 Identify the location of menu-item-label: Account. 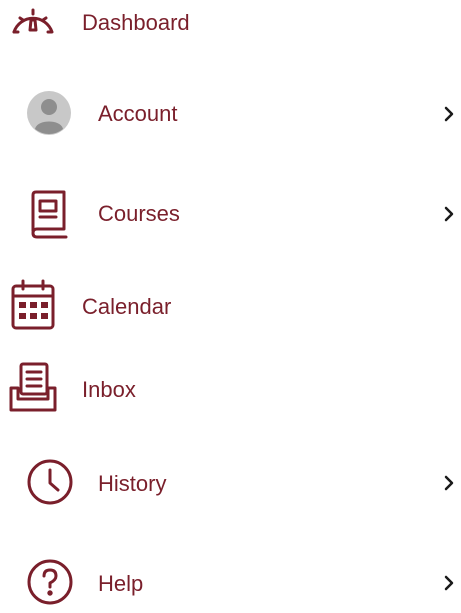
(138, 113).